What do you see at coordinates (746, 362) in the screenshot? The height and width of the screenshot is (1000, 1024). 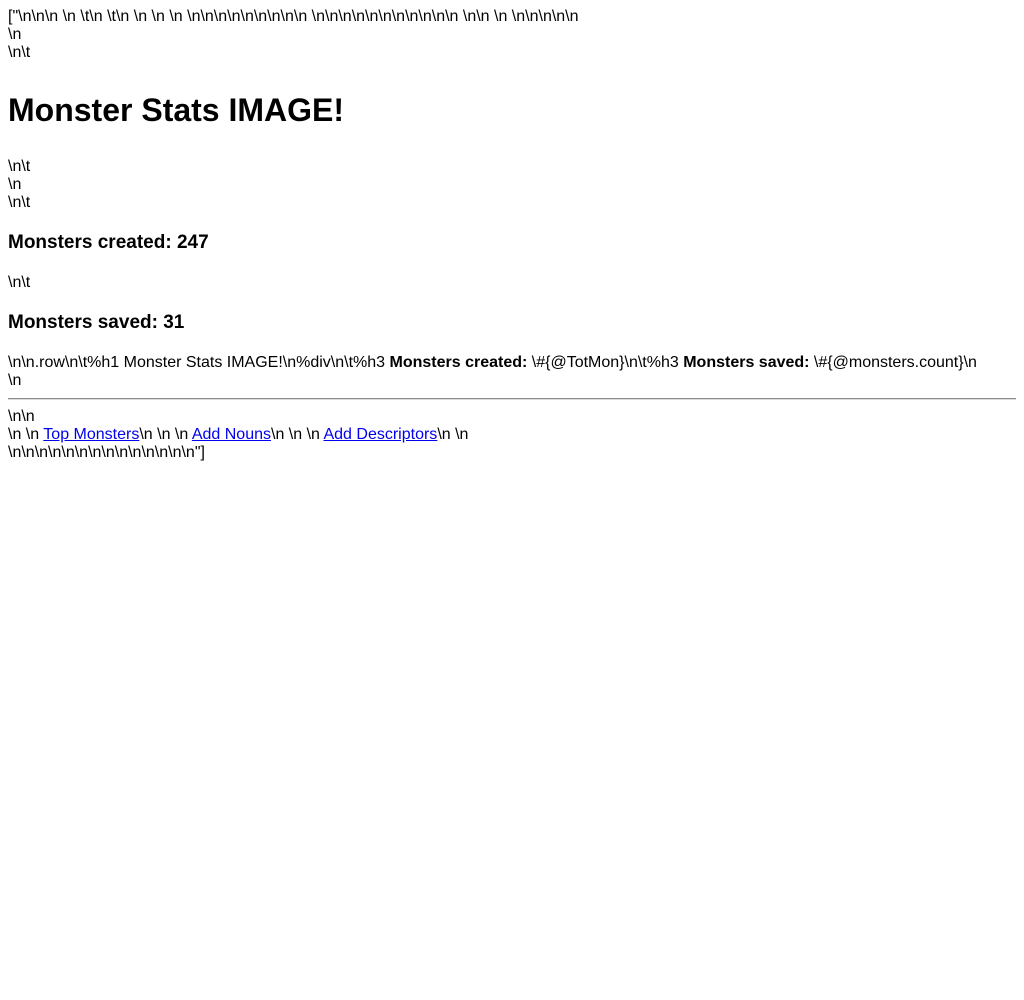 I see `template-saved-label: Monsters saved:` at bounding box center [746, 362].